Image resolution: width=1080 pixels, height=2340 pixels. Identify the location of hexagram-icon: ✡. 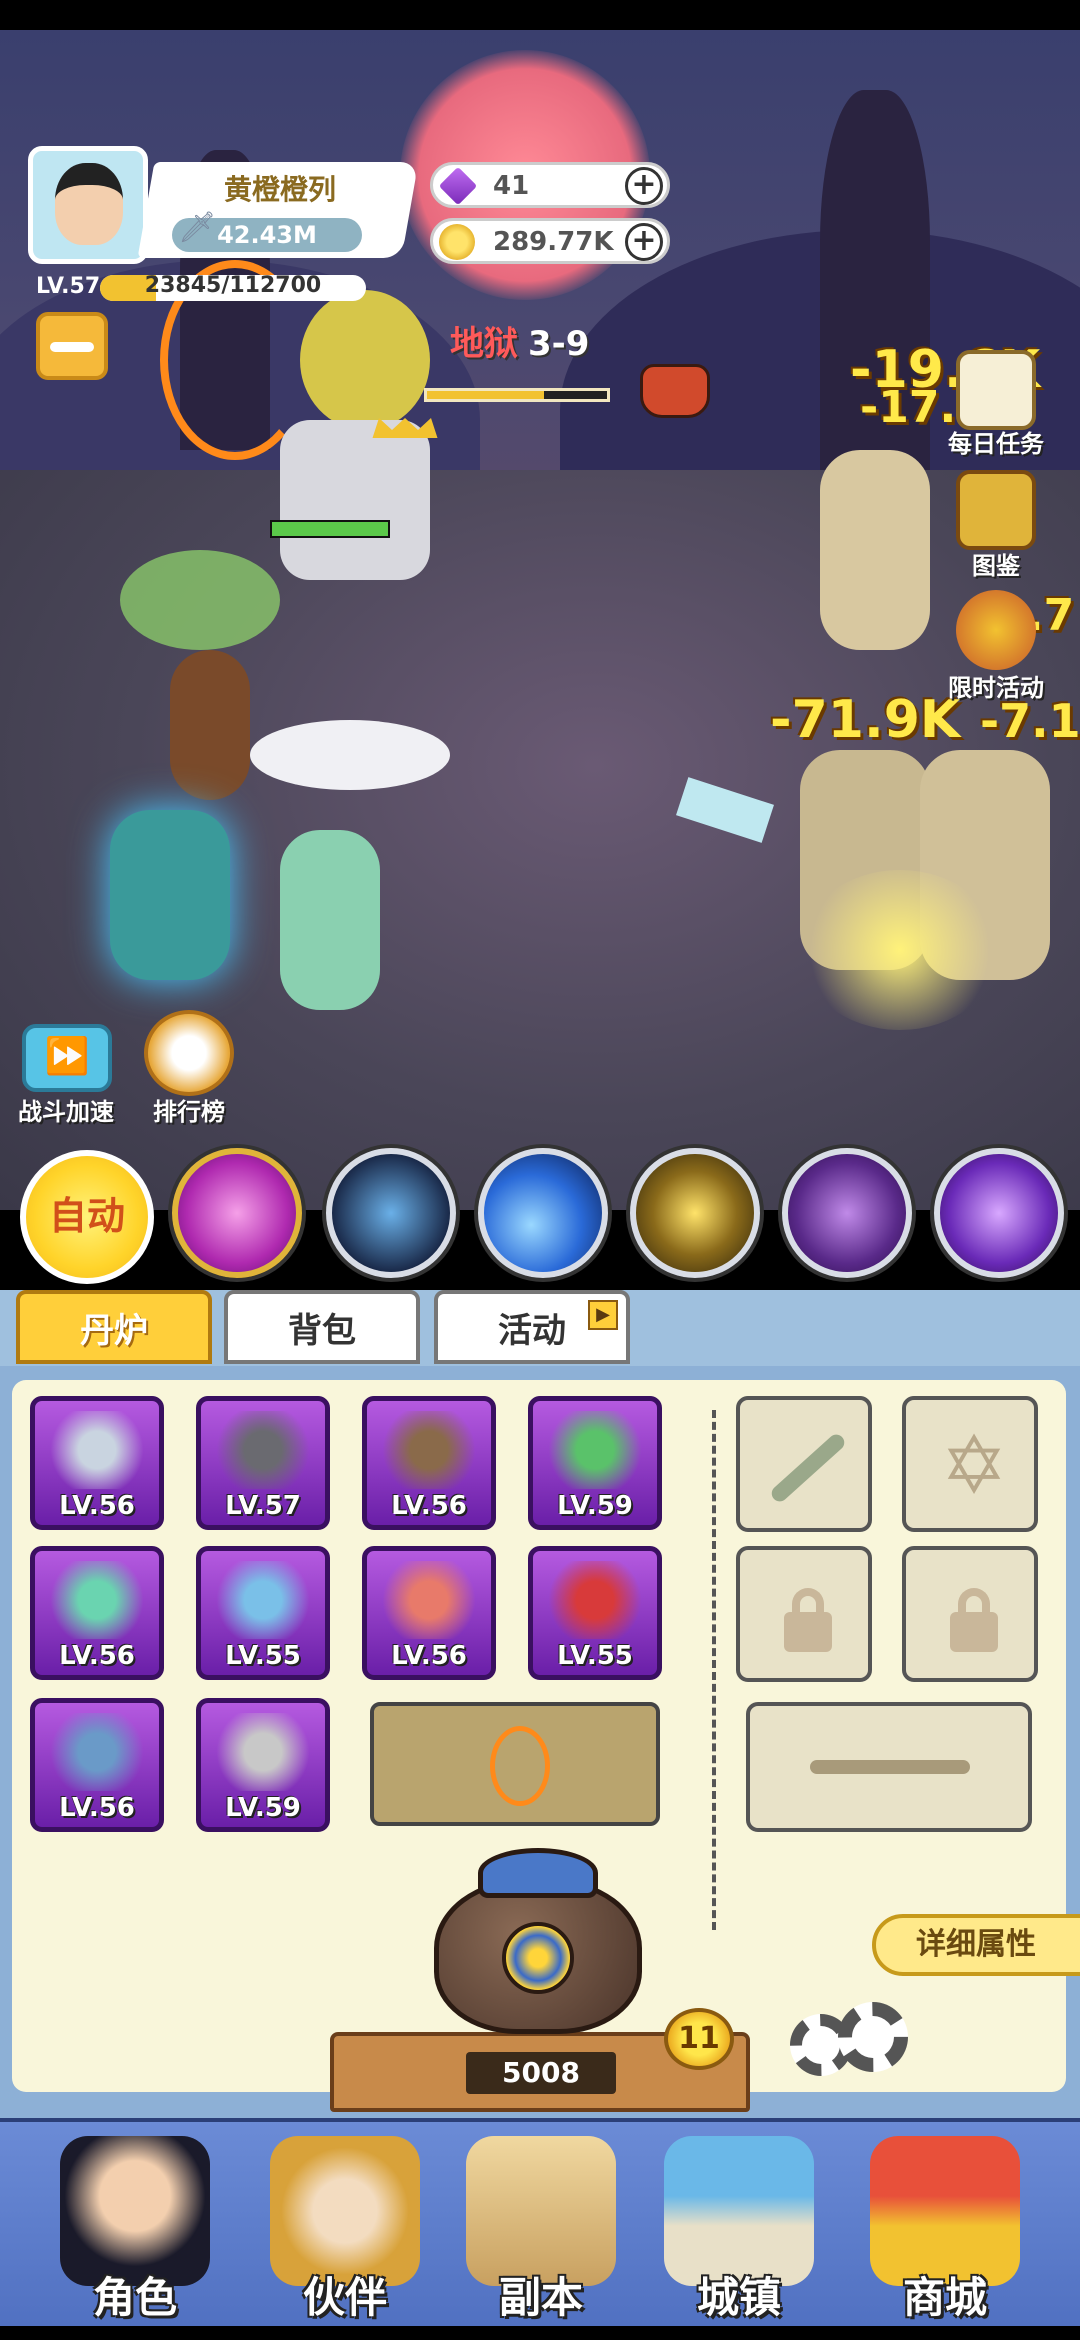
(974, 1465).